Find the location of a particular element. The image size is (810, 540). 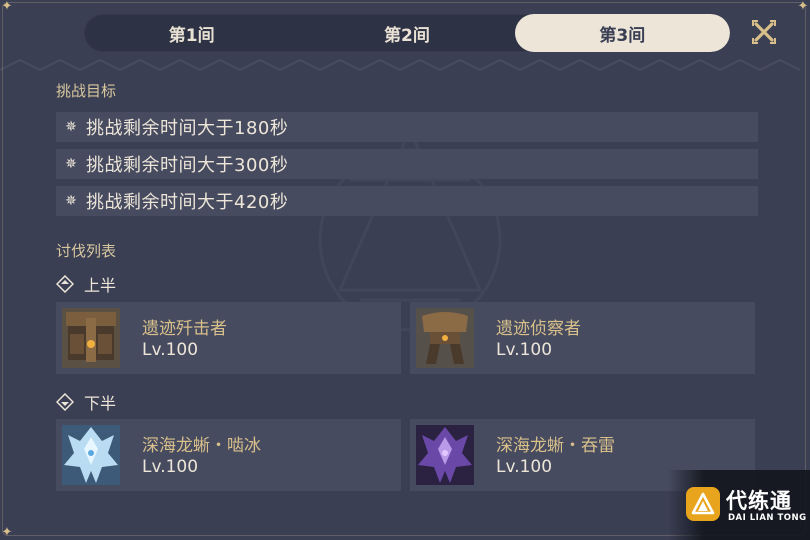

close-button is located at coordinates (764, 32).